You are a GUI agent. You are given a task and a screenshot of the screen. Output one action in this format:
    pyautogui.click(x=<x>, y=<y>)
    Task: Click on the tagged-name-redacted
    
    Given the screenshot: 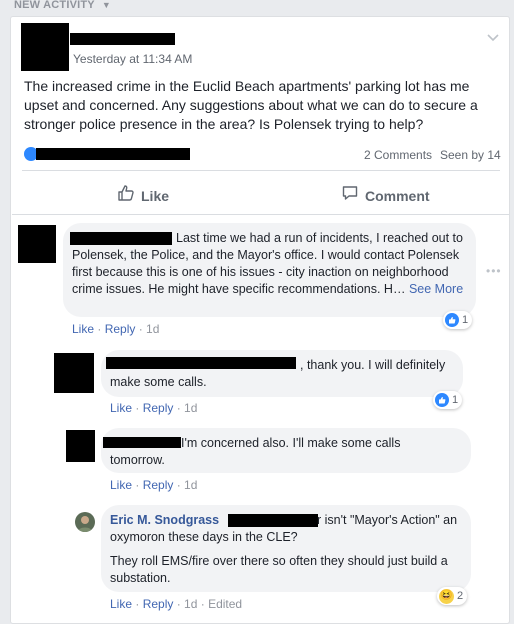 What is the action you would take?
    pyautogui.click(x=273, y=520)
    